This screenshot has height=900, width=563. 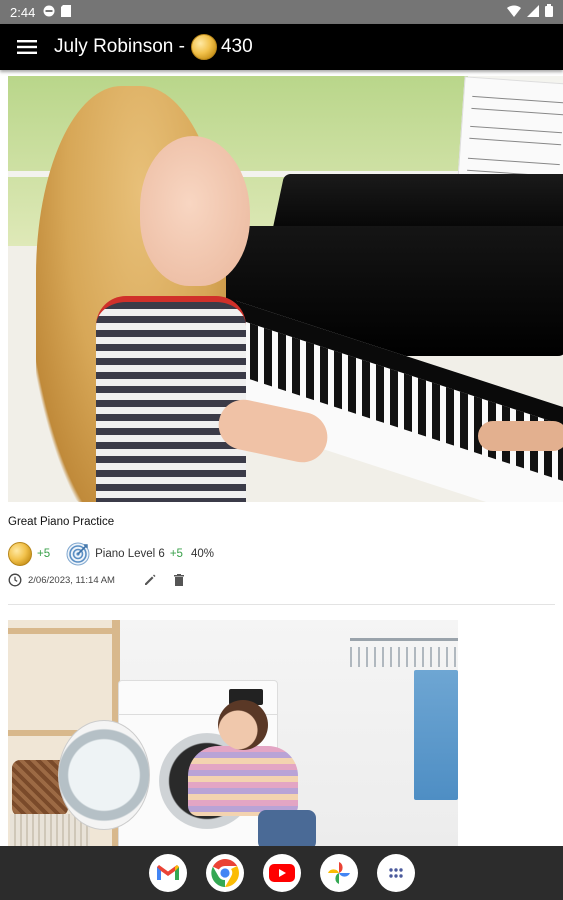 What do you see at coordinates (281, 12) in the screenshot?
I see `status-bar: 2:44` at bounding box center [281, 12].